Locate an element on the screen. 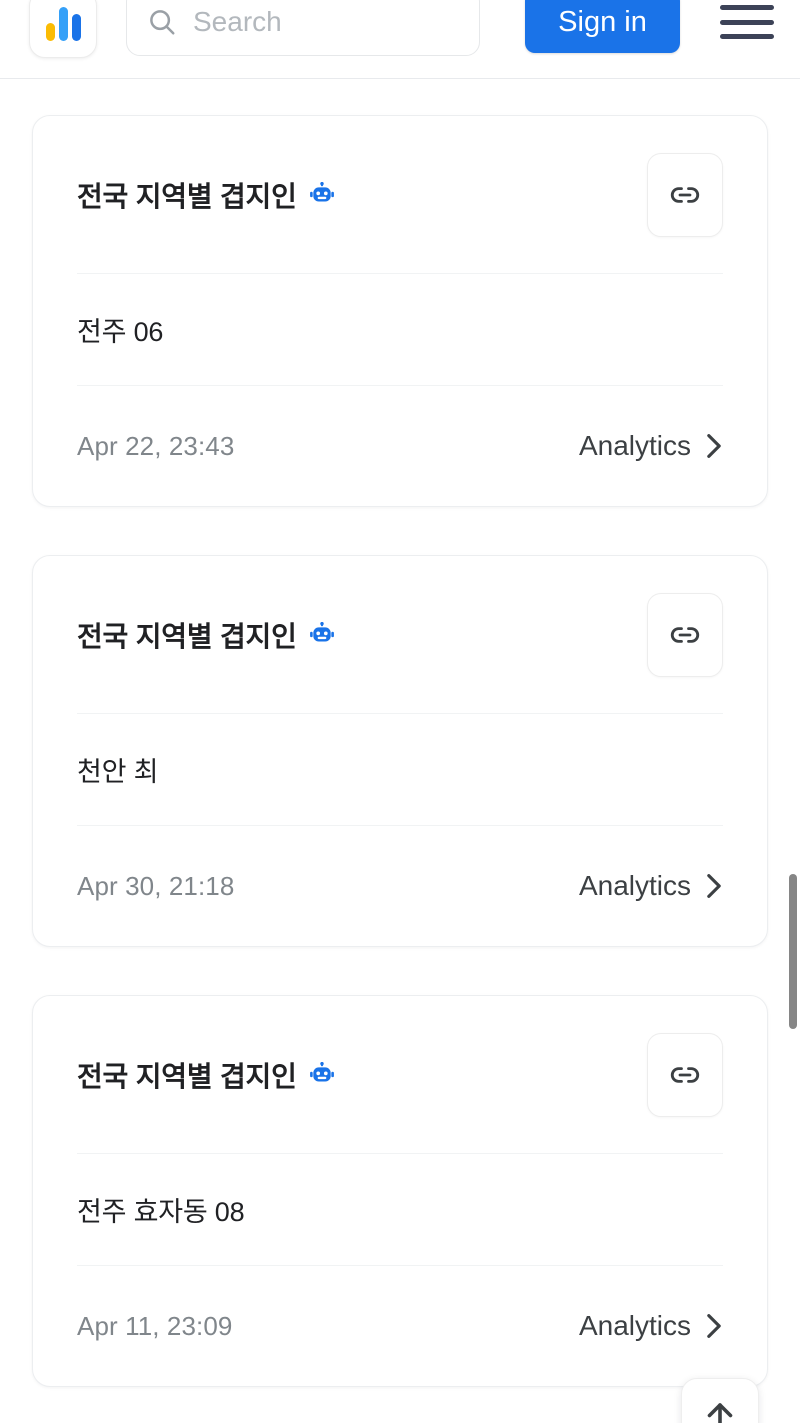 The width and height of the screenshot is (800, 1423). bar-chart-logo-icon is located at coordinates (63, 24).